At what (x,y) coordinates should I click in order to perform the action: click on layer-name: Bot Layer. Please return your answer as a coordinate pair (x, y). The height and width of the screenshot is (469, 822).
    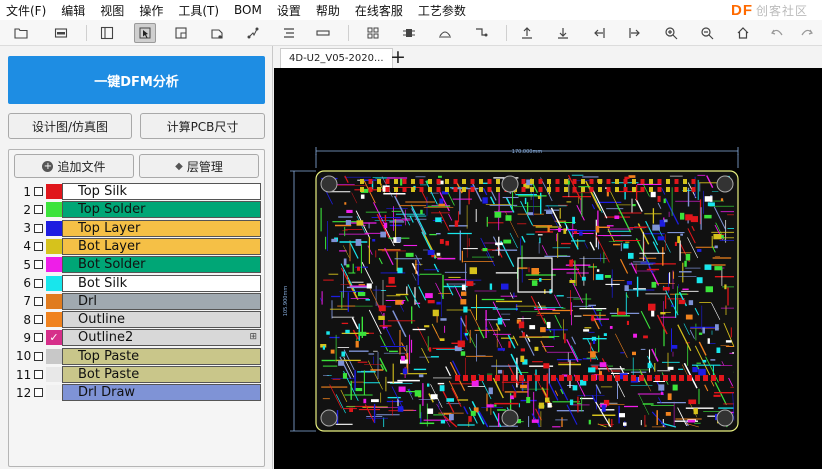
    Looking at the image, I should click on (161, 246).